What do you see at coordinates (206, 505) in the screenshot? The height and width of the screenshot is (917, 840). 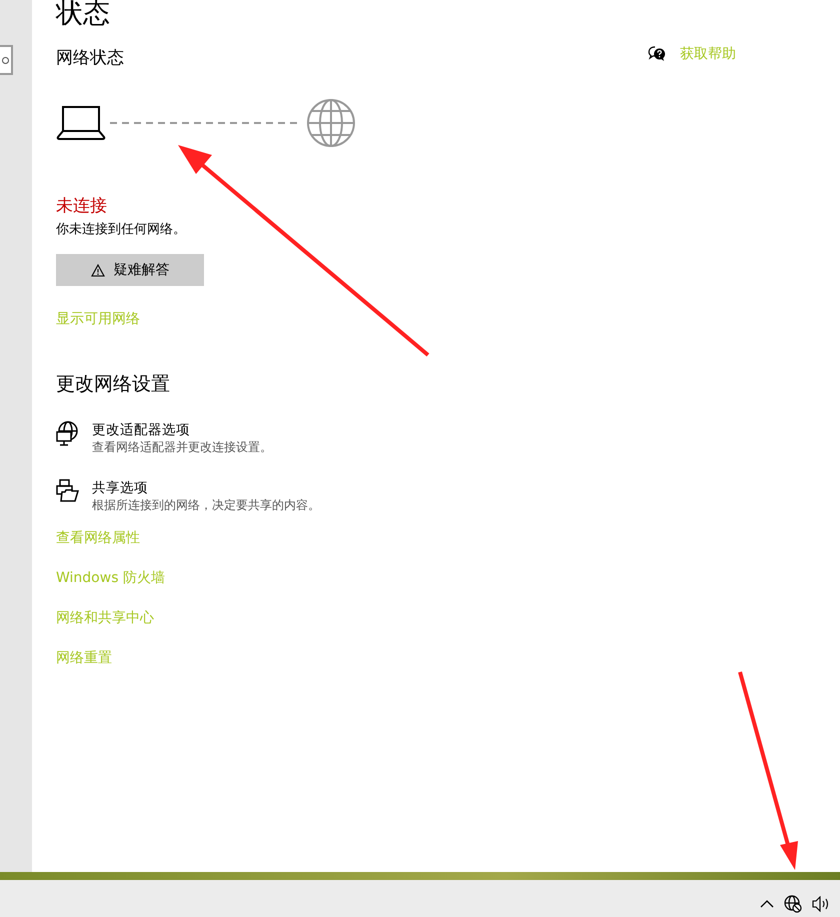 I see `option-description: 根据所连接到的网络，决定要共享的内容。` at bounding box center [206, 505].